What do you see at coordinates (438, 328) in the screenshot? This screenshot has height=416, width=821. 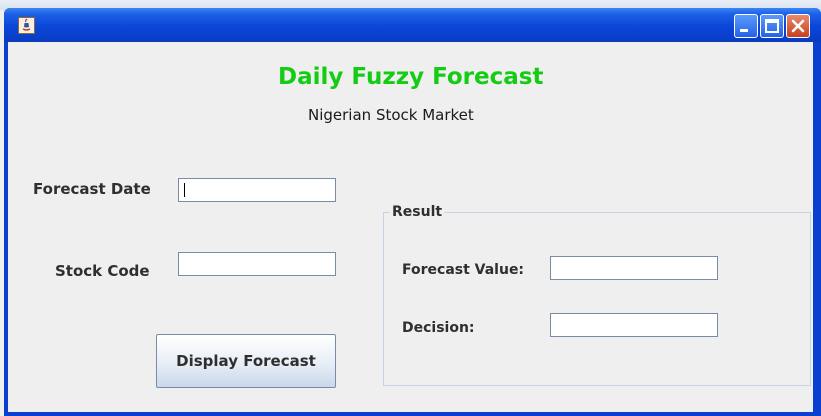 I see `decision-label: Decision:` at bounding box center [438, 328].